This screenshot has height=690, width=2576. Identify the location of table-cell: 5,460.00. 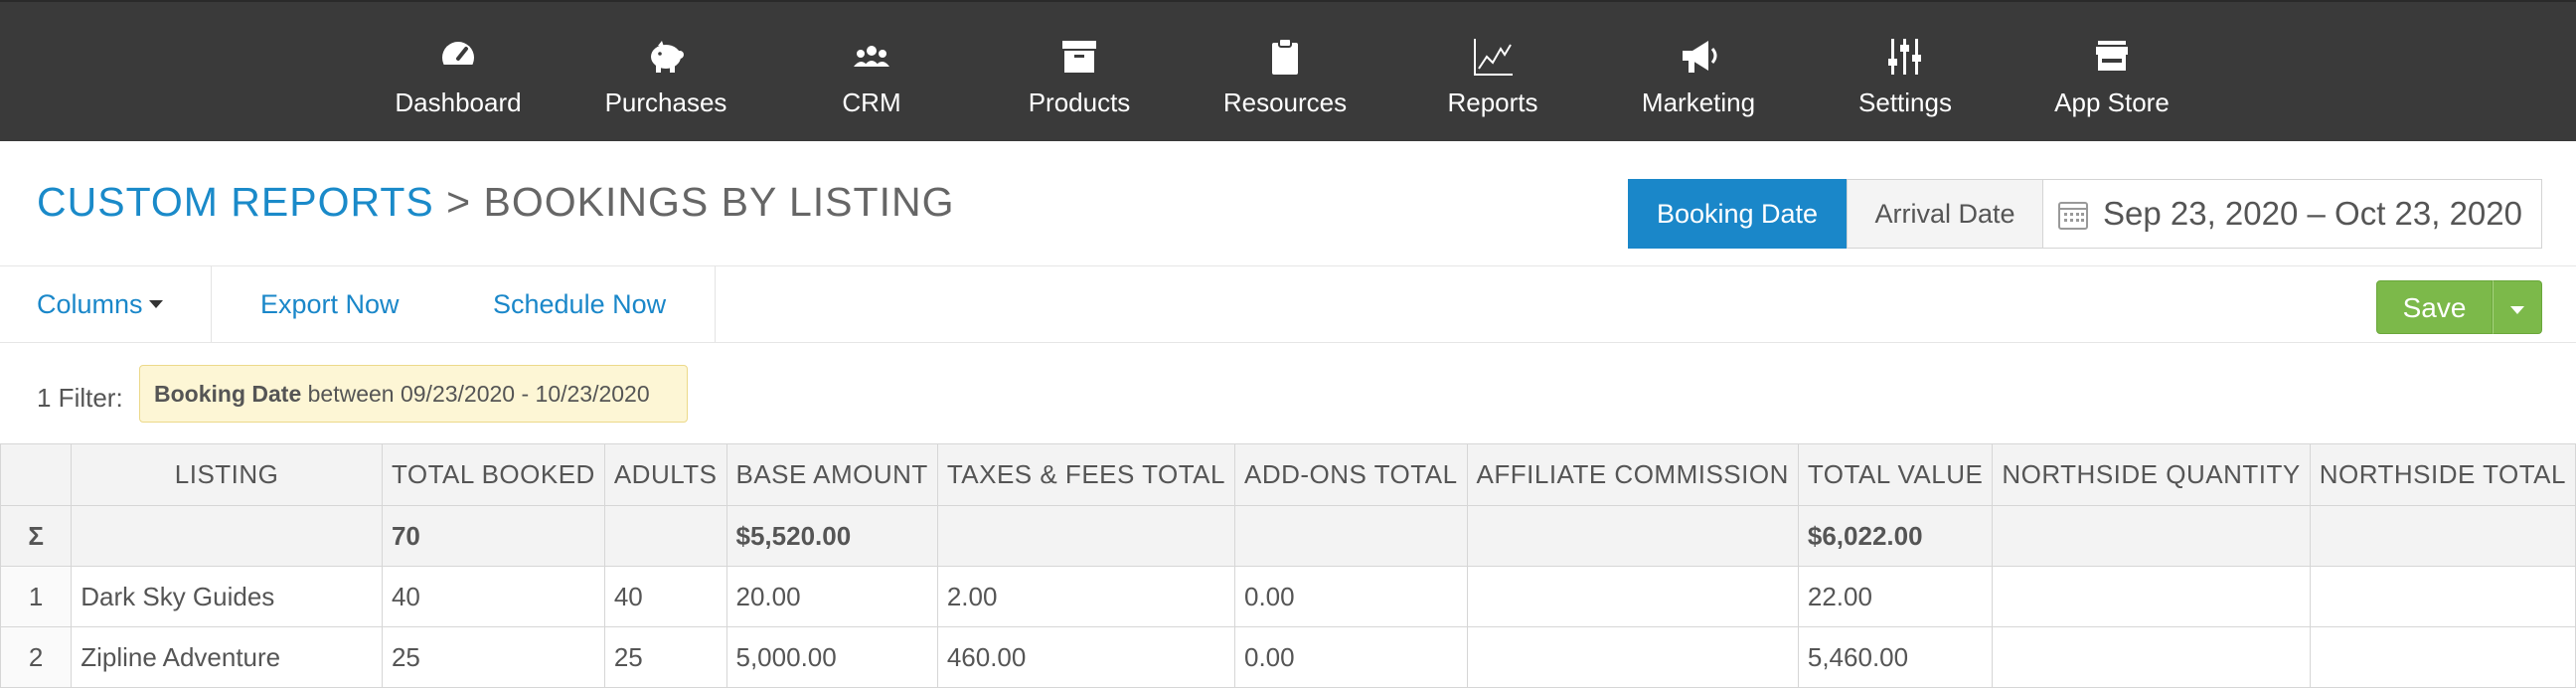
(1895, 657).